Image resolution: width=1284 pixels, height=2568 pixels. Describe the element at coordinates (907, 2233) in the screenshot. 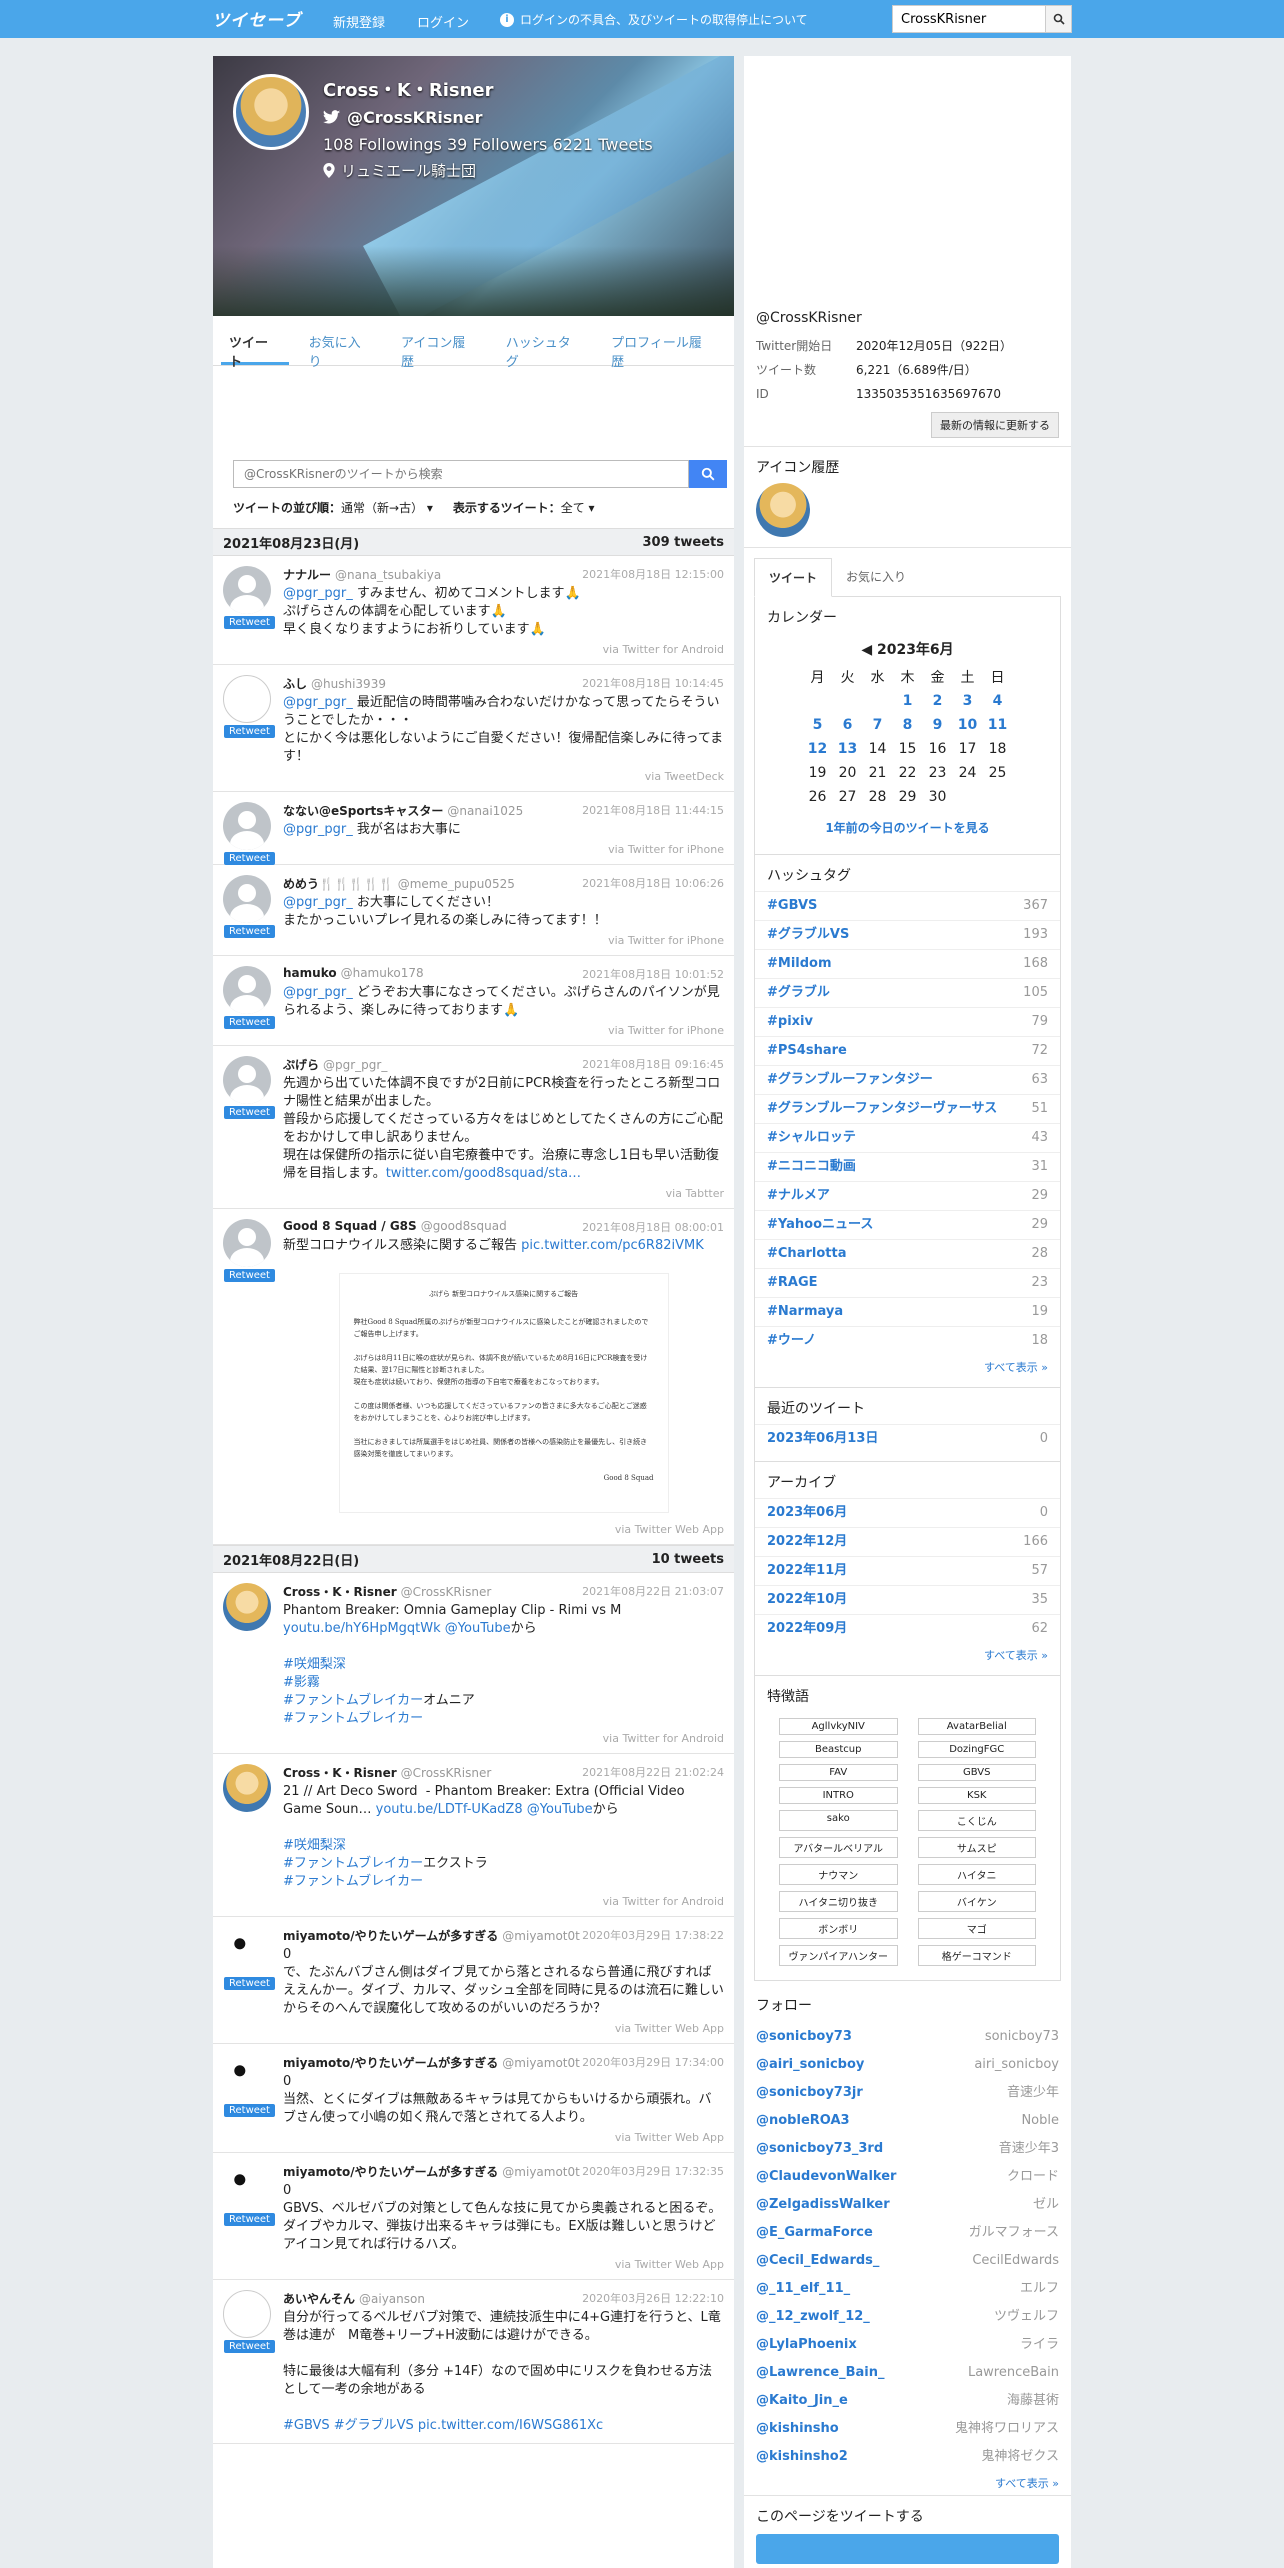

I see `follow-row: @E_GarmaForce ガルマフォース` at that location.